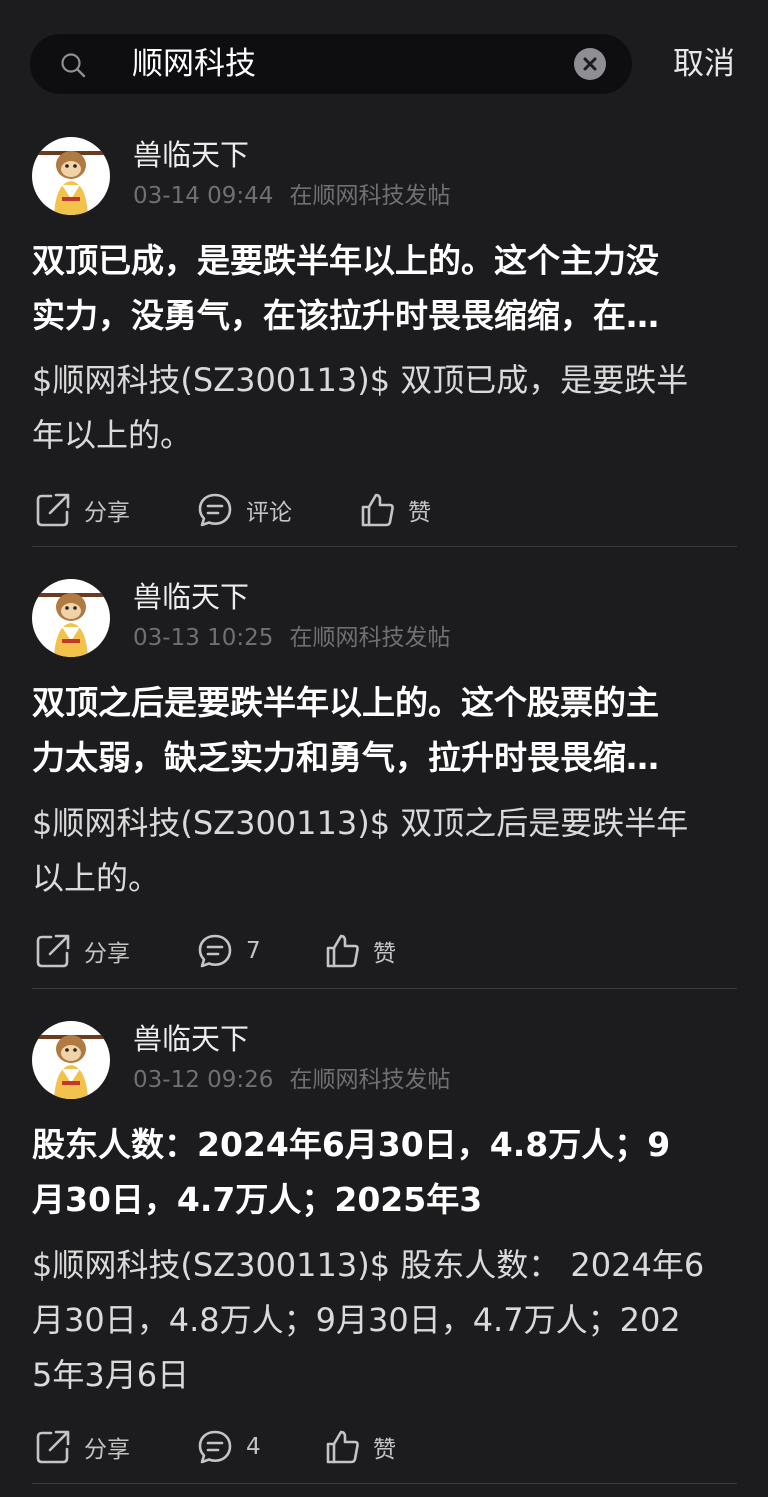 Image resolution: width=768 pixels, height=1497 pixels. What do you see at coordinates (257, 1199) in the screenshot?
I see `post-title-line: 月30日，4.7万人；2025年3` at bounding box center [257, 1199].